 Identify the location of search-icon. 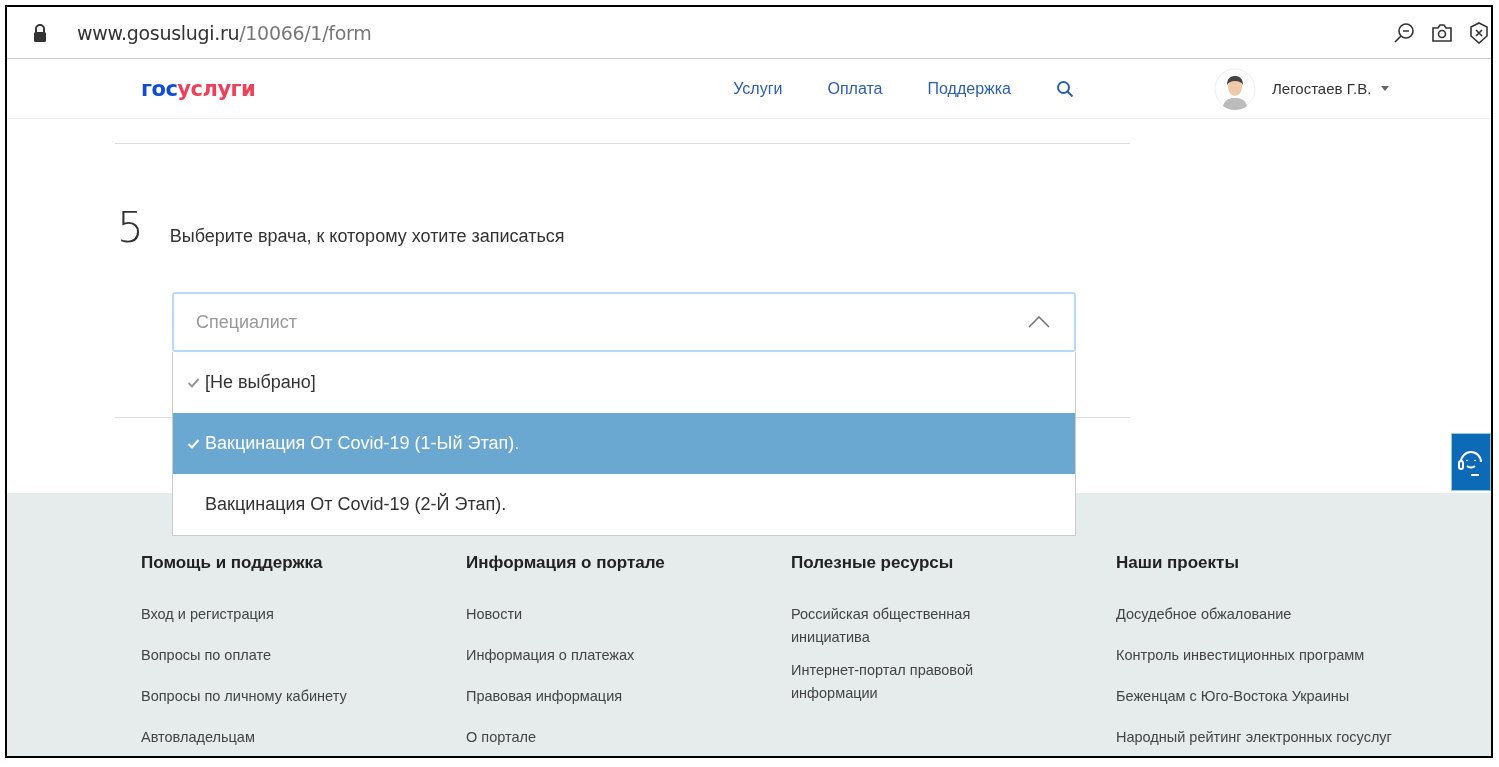
(1065, 88).